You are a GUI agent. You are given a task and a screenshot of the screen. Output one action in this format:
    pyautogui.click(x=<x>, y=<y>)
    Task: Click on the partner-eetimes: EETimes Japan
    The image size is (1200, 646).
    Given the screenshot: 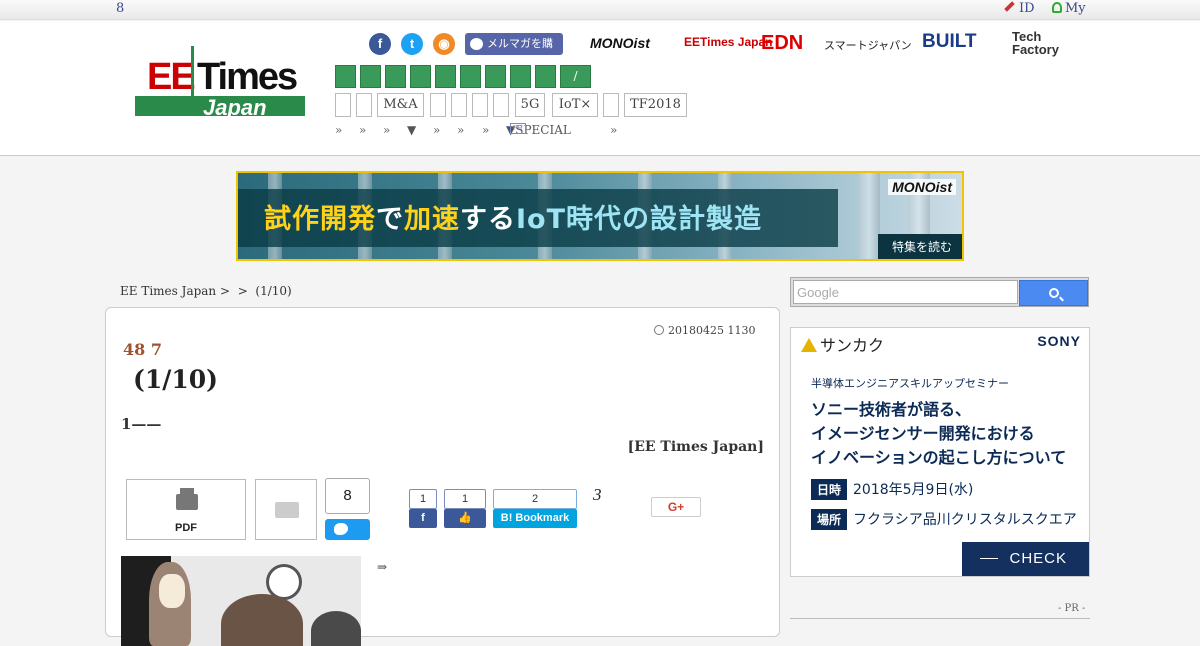 What is the action you would take?
    pyautogui.click(x=728, y=42)
    